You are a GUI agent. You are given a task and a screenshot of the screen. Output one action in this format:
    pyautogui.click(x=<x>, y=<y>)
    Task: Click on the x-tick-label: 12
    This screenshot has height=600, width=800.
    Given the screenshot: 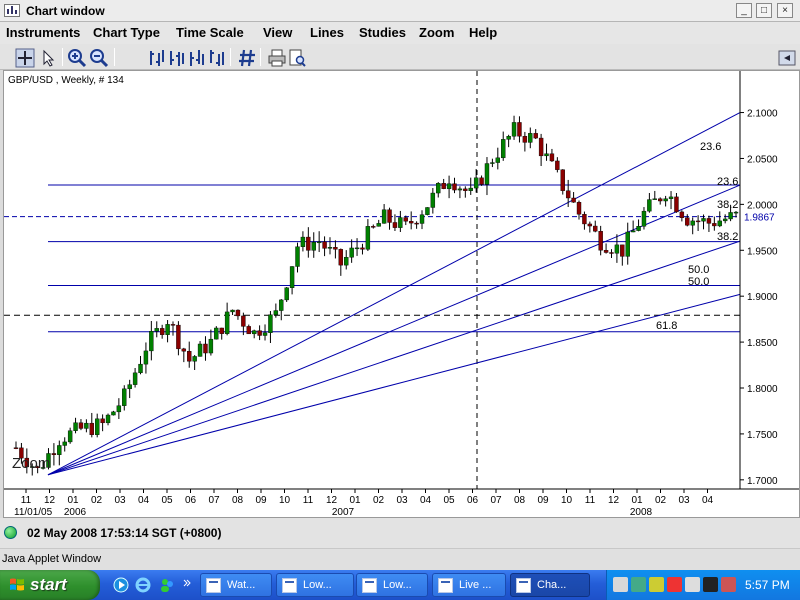 What is the action you would take?
    pyautogui.click(x=50, y=500)
    